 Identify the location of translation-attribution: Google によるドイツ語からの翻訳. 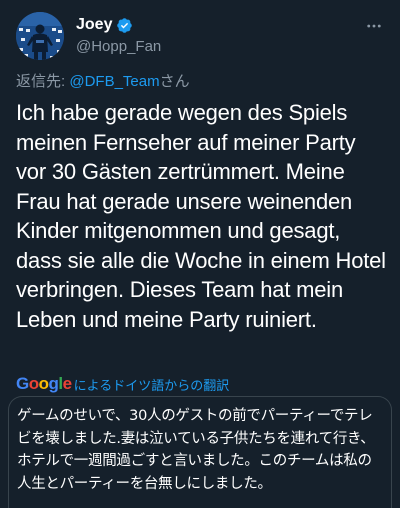
(122, 384).